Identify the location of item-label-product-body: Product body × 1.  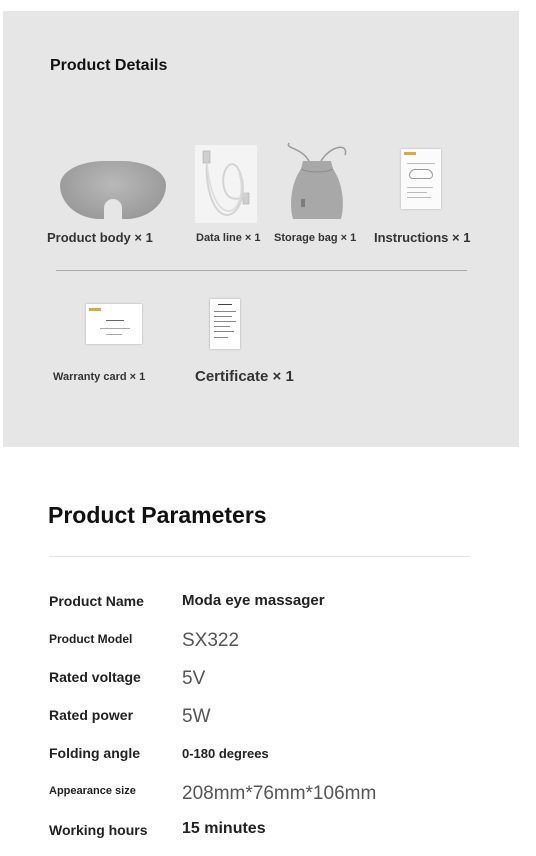
(100, 237).